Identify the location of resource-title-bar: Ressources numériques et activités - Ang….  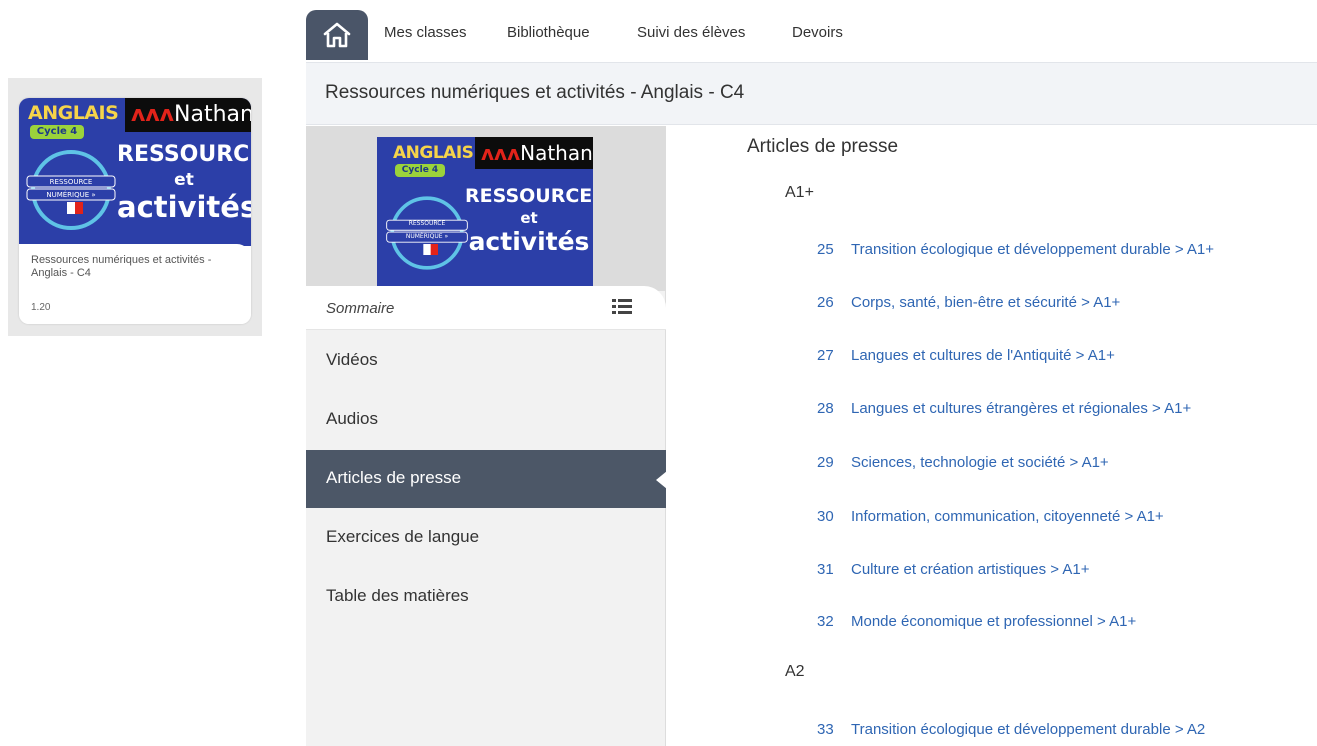
(811, 93).